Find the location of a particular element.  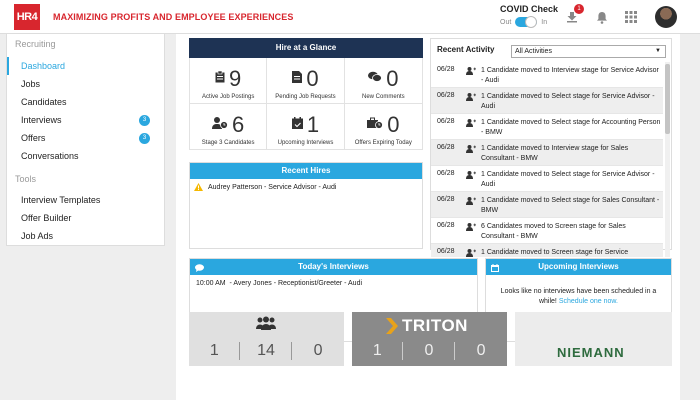

schedule-one-now-link: Schedule one now. is located at coordinates (588, 301).